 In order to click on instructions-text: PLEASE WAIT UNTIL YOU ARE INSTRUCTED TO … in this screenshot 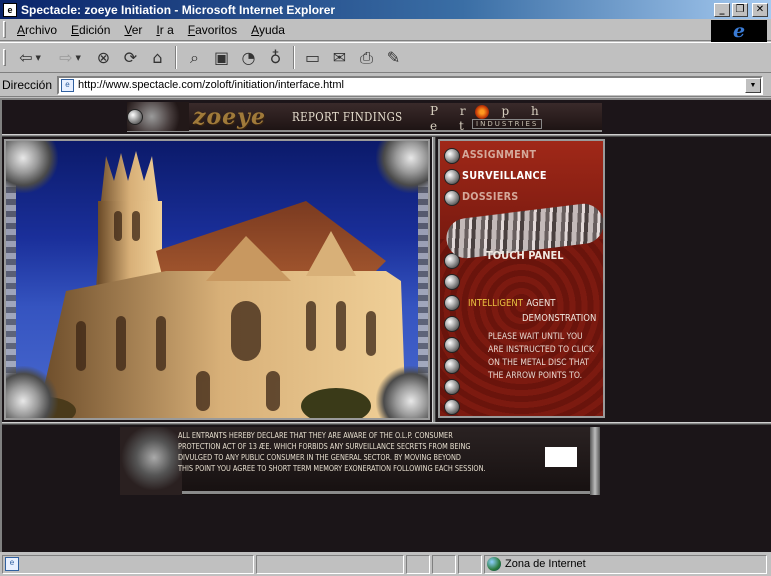, I will do `click(545, 357)`.